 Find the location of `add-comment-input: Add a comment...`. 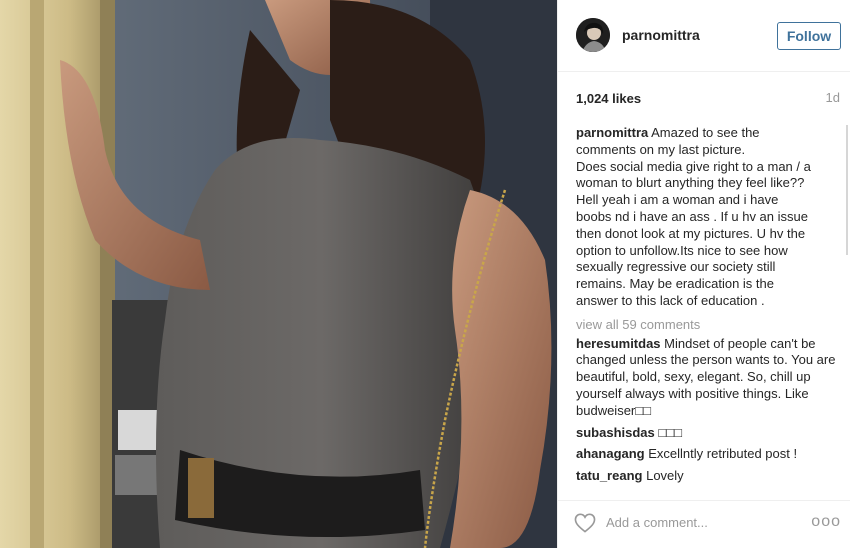

add-comment-input: Add a comment... is located at coordinates (657, 522).